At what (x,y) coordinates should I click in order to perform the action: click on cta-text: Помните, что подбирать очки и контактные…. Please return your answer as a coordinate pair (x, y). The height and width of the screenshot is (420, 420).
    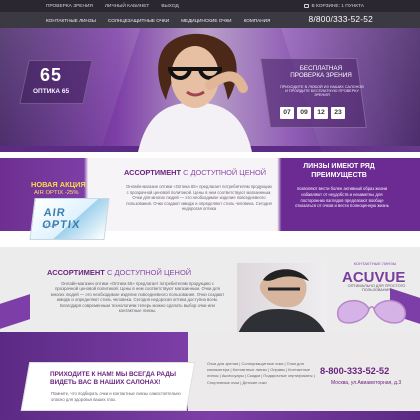
    Looking at the image, I should click on (116, 396).